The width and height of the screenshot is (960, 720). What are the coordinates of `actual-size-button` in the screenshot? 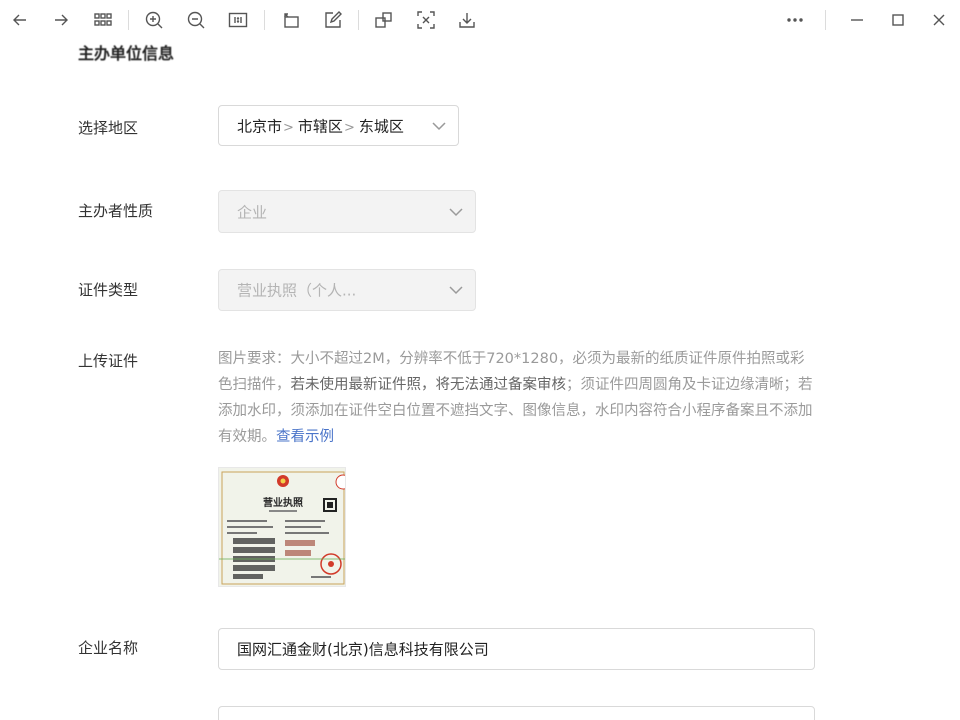 It's located at (238, 20).